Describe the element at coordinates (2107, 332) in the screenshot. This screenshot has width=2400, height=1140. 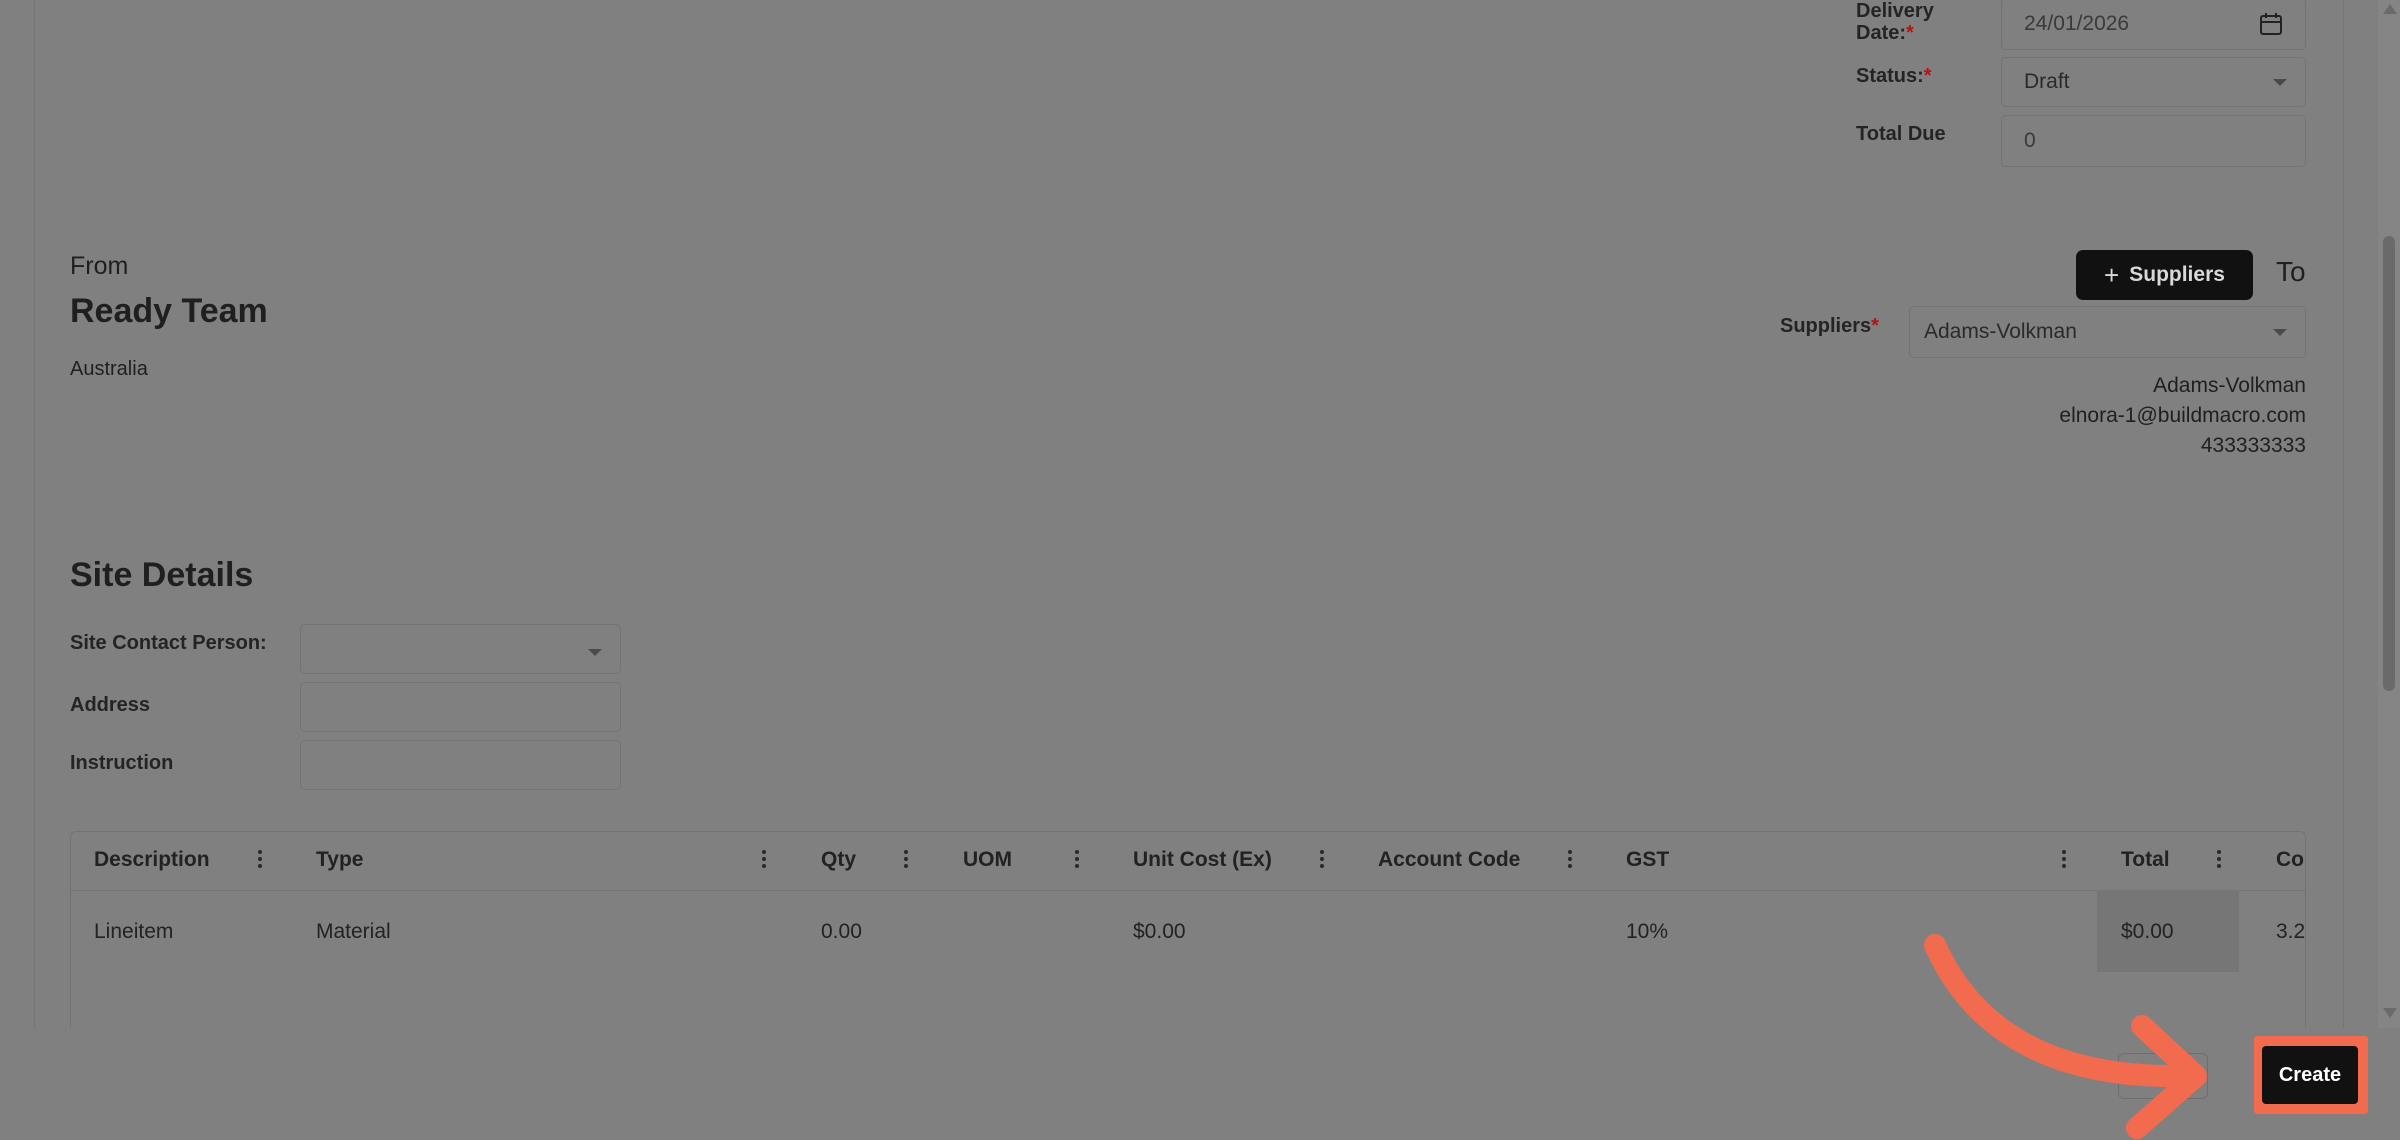
I see `suppliers-select: Adams-Volkman` at that location.